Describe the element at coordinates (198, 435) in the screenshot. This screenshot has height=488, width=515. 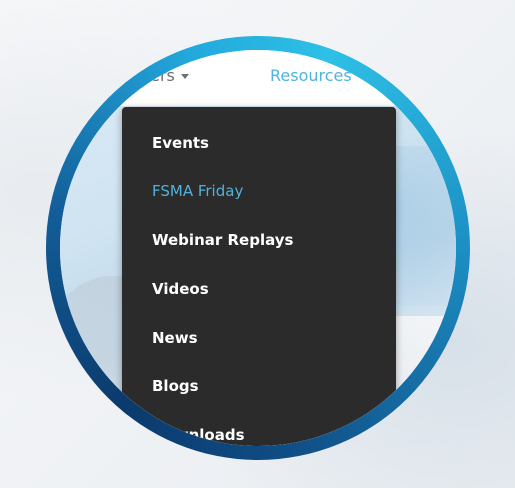
I see `menu-item-downloads: Downloads` at that location.